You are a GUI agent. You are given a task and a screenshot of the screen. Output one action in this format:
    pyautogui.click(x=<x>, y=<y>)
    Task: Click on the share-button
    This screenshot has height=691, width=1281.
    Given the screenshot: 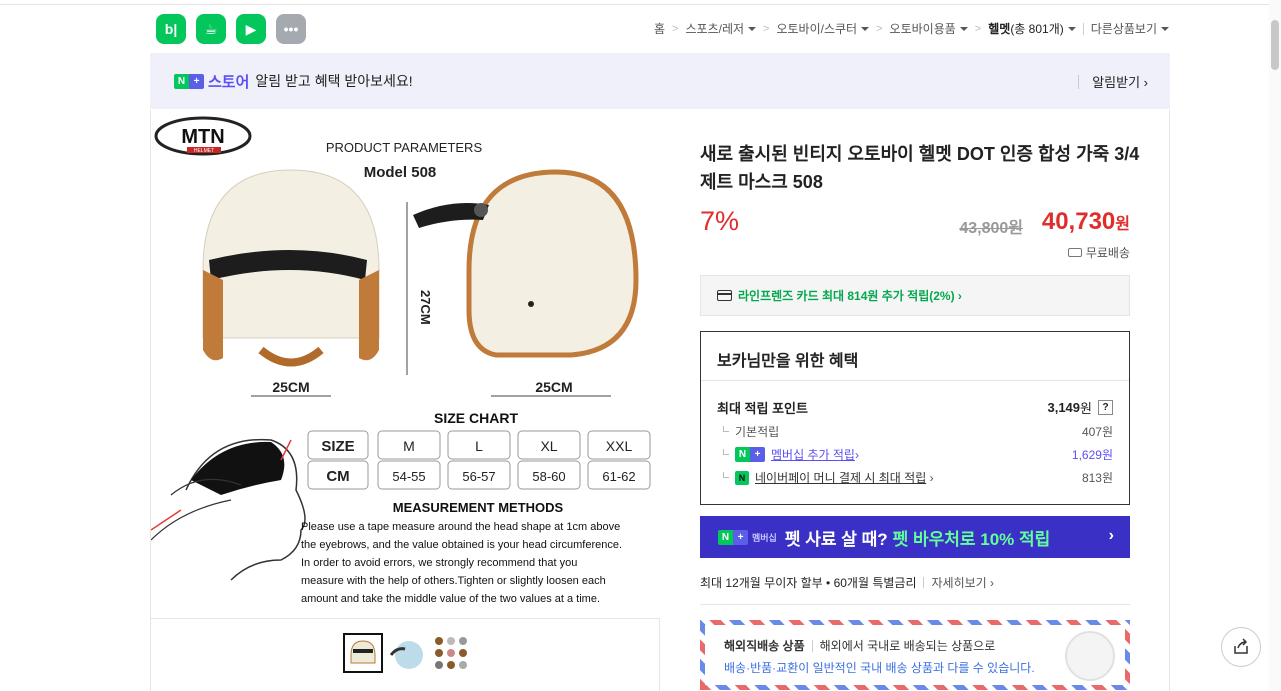 What is the action you would take?
    pyautogui.click(x=1241, y=647)
    